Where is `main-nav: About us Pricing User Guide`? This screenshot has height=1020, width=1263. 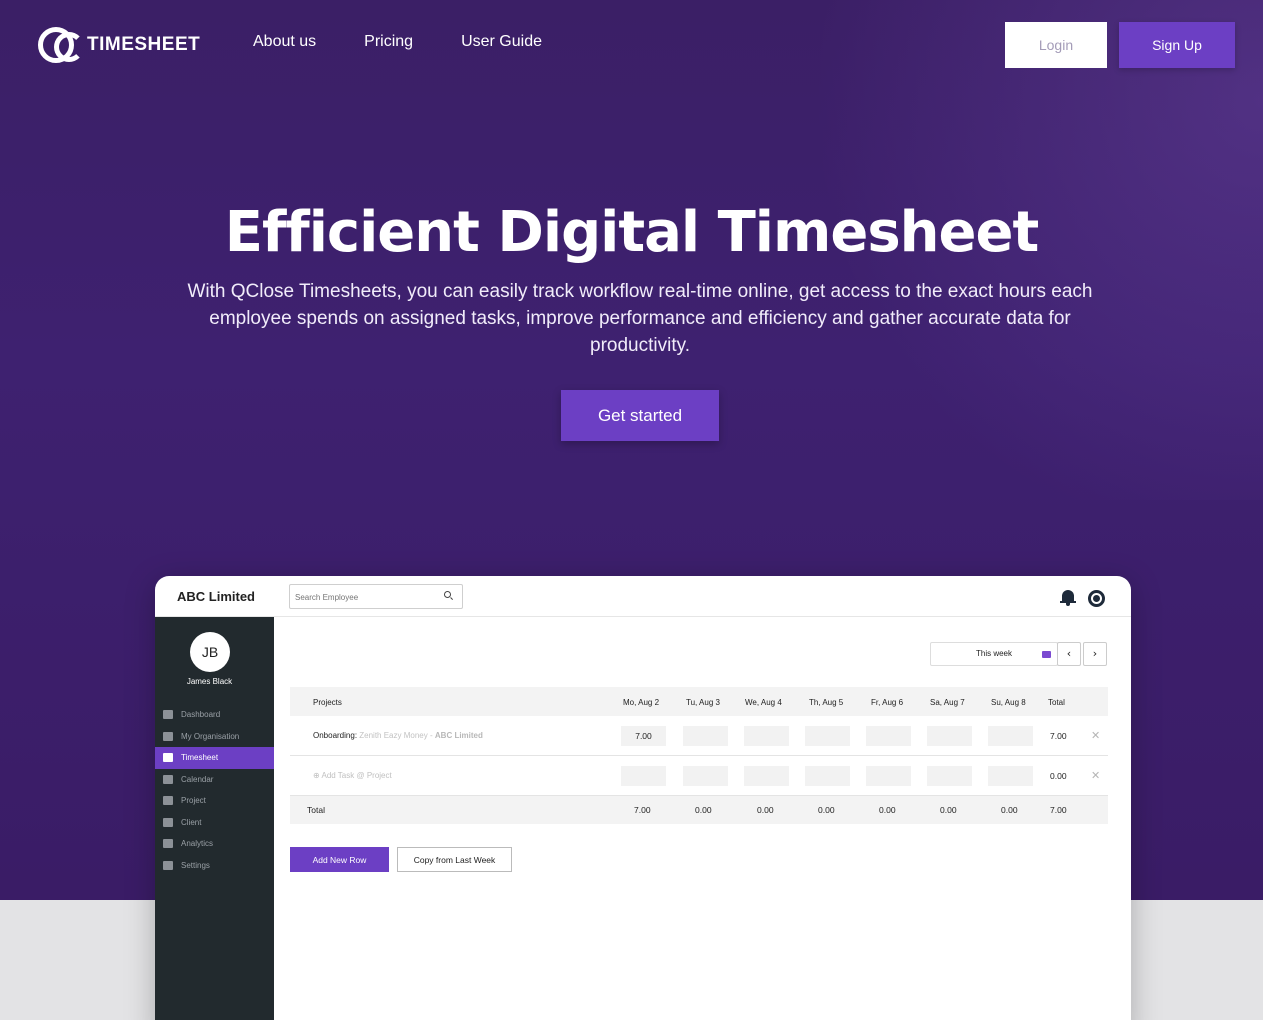
main-nav: About us Pricing User Guide is located at coordinates (421, 42).